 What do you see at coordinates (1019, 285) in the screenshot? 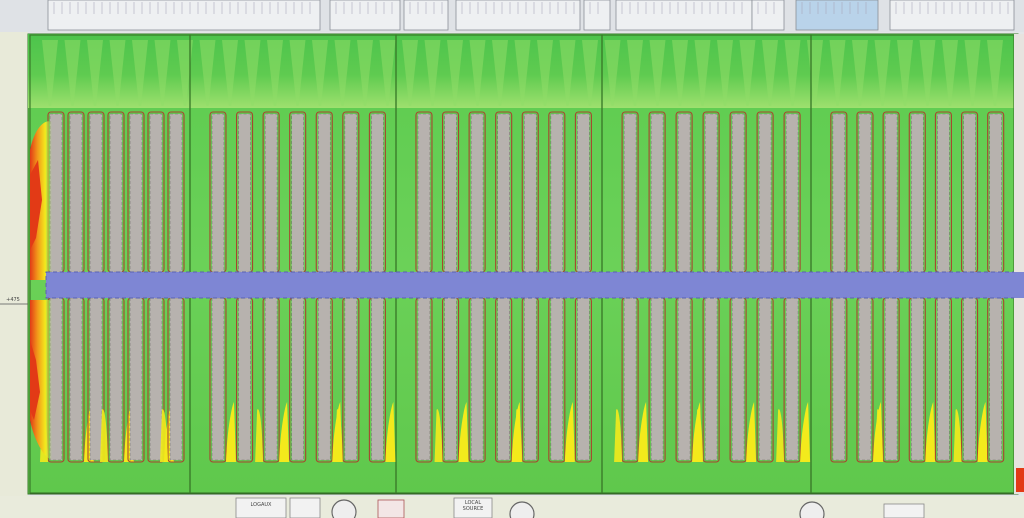
I see `right-blue-spot` at bounding box center [1019, 285].